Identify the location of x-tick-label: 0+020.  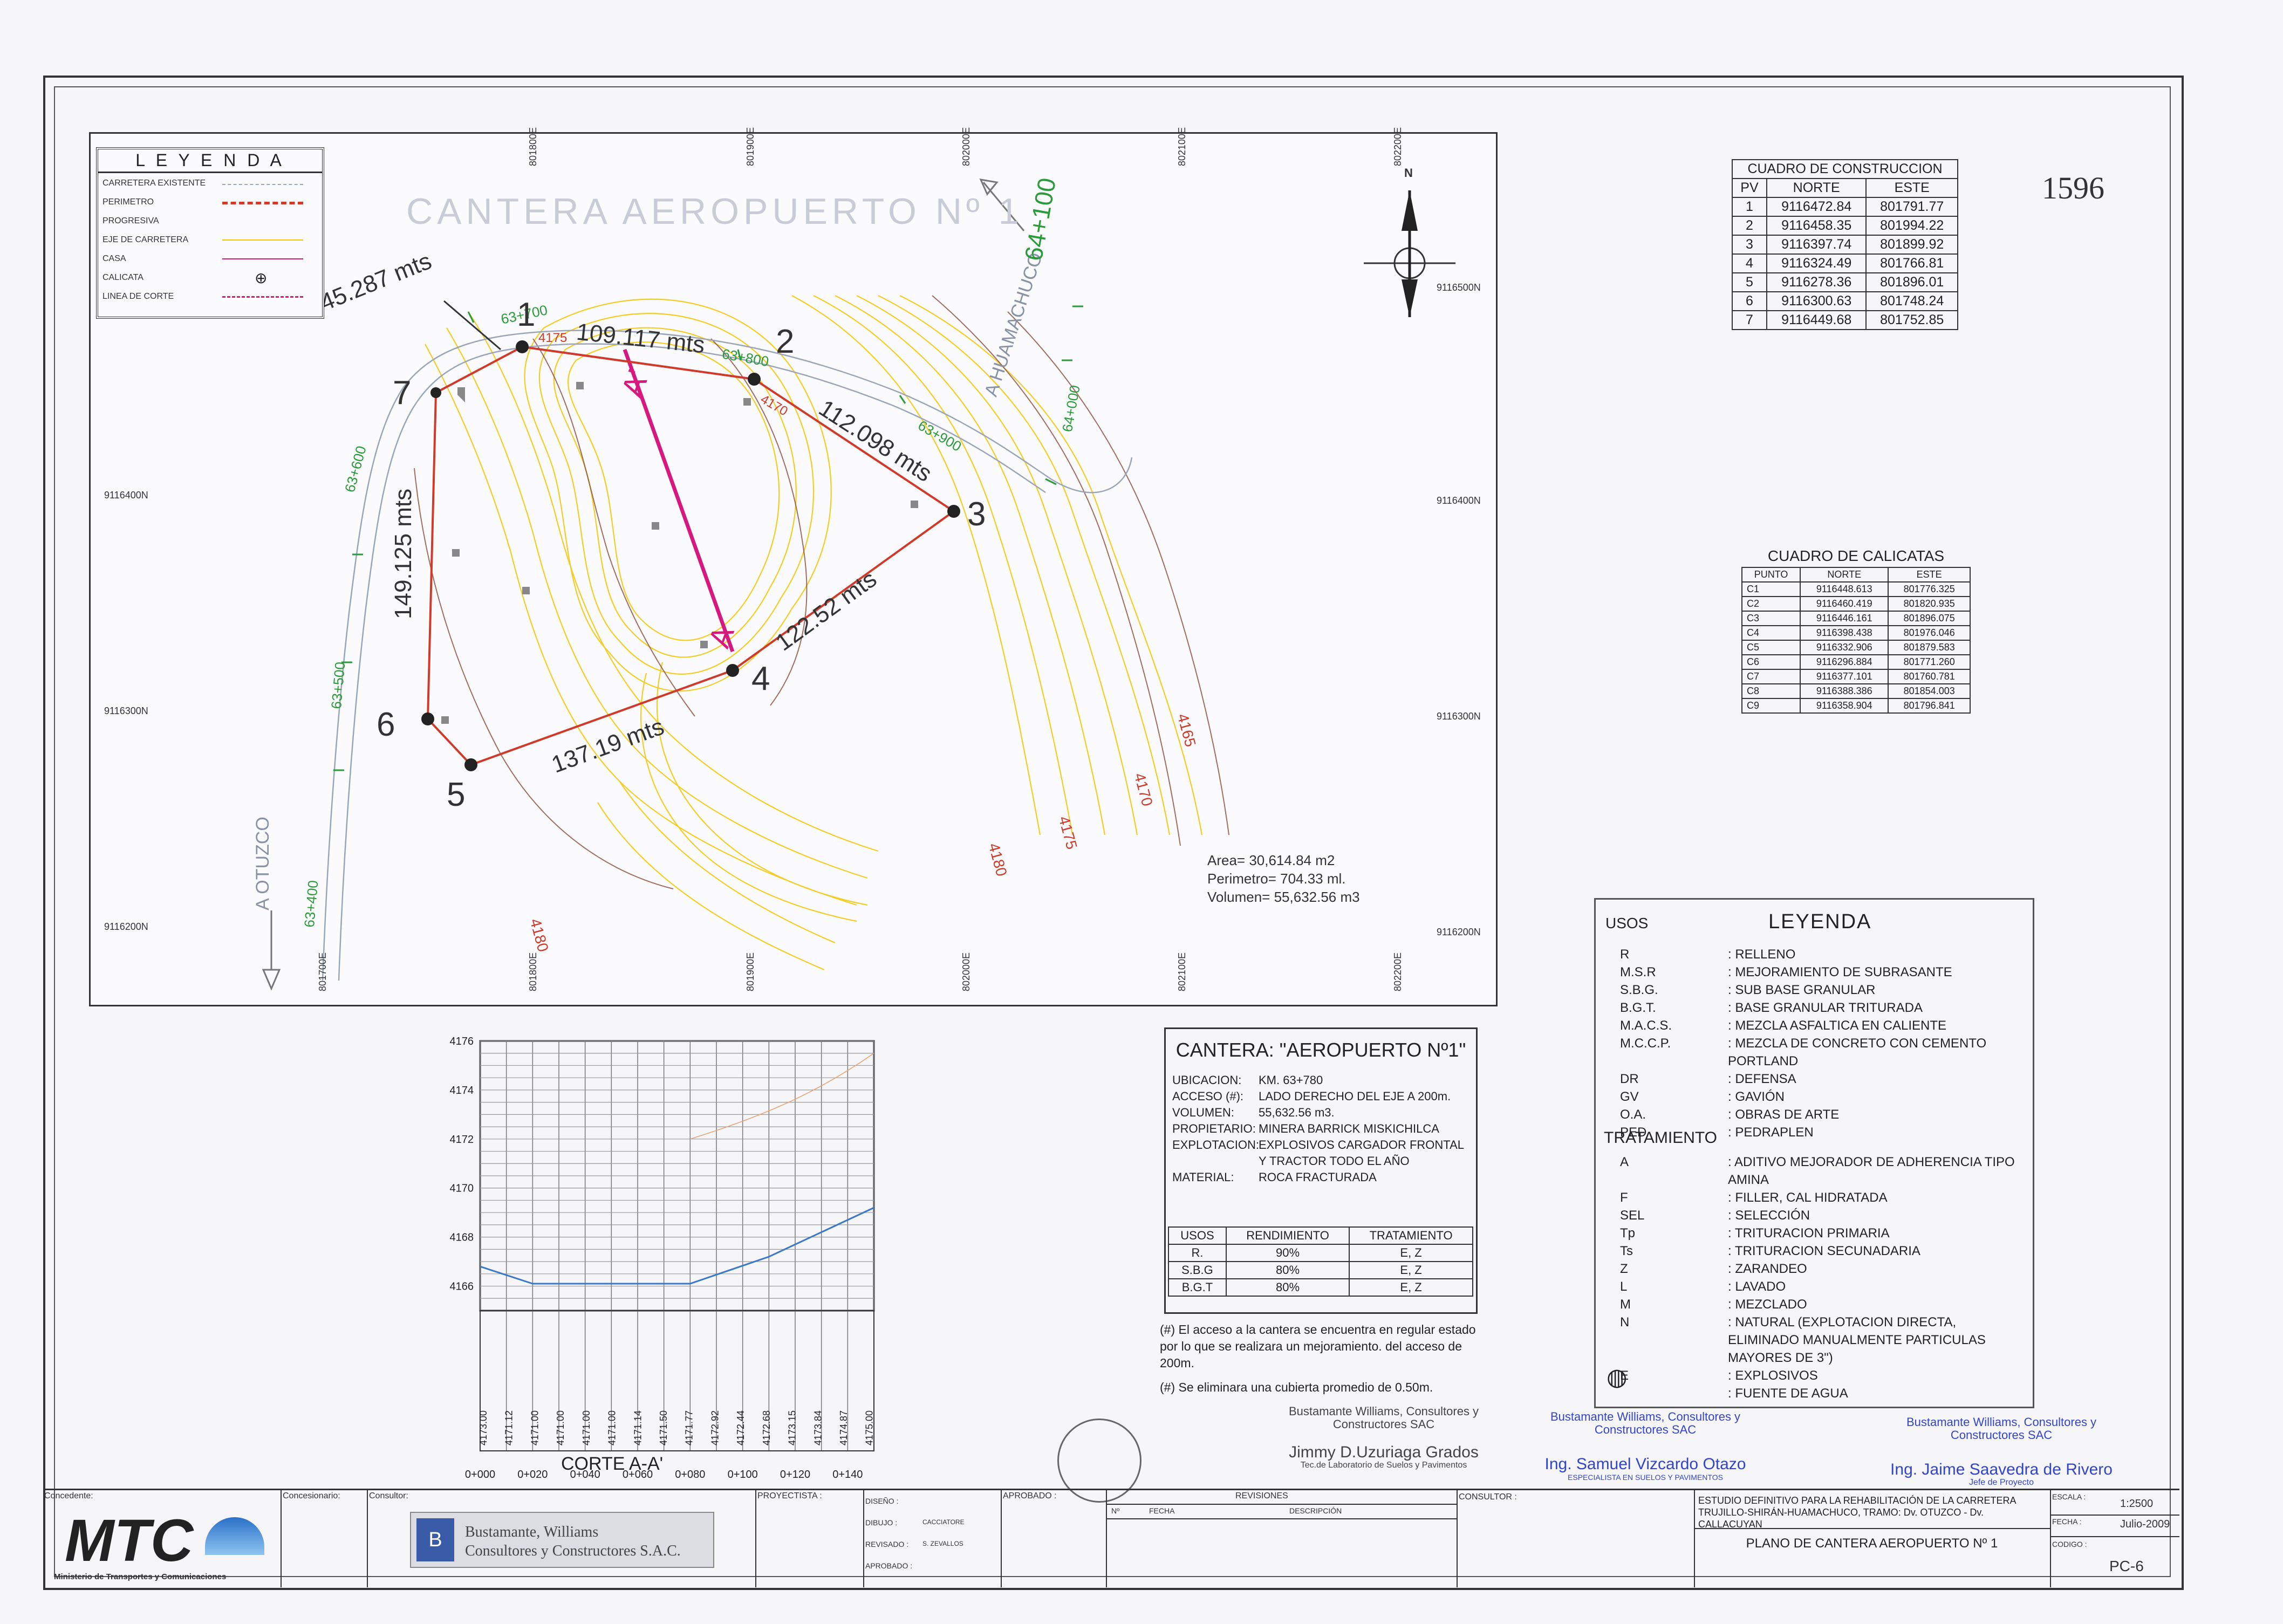
(532, 1475).